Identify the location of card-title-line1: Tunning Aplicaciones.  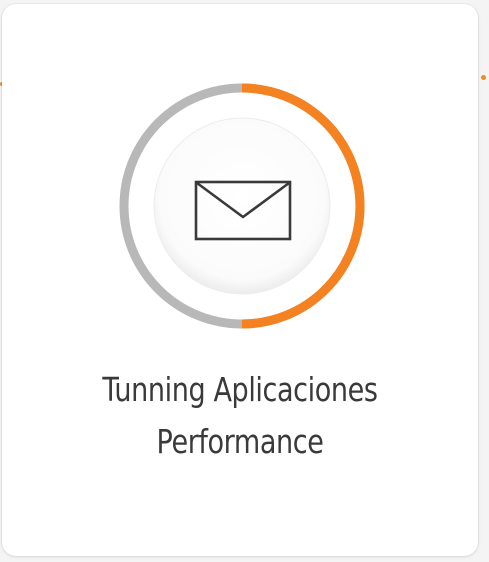
(240, 389).